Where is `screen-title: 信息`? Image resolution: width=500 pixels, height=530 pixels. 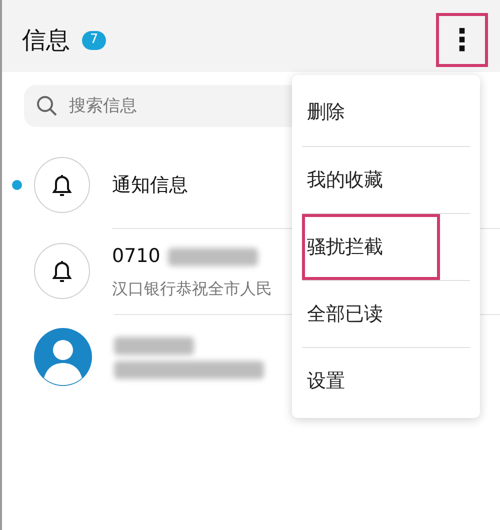 screen-title: 信息 is located at coordinates (46, 40).